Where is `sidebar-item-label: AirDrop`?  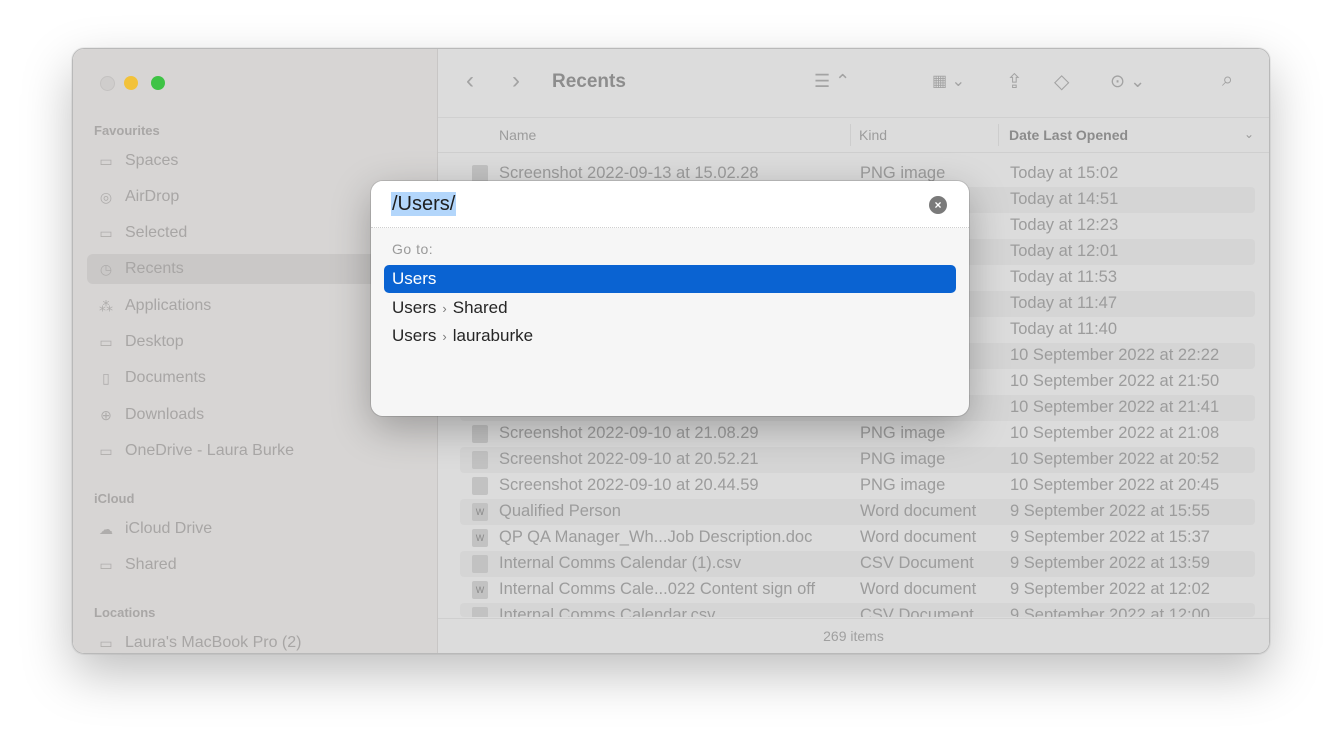 sidebar-item-label: AirDrop is located at coordinates (152, 196).